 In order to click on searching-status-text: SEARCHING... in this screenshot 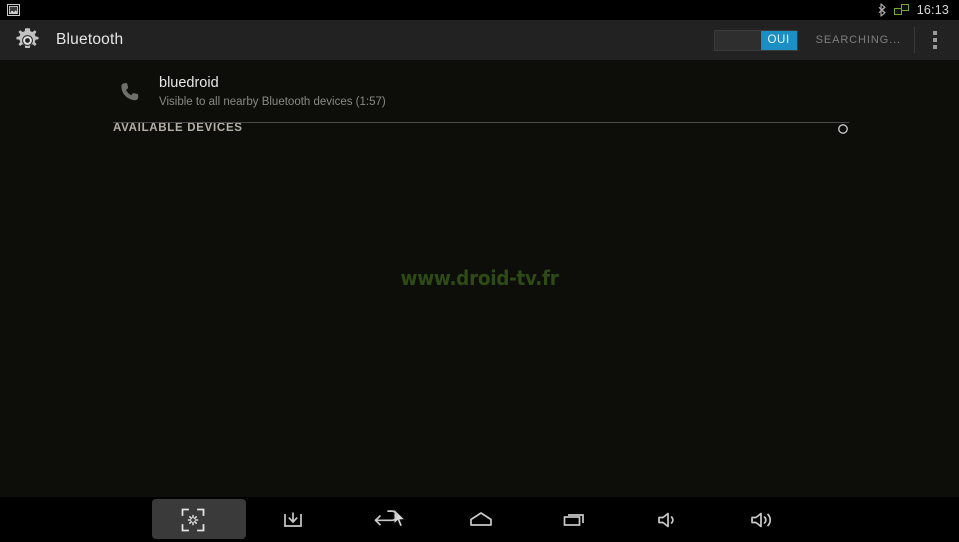, I will do `click(858, 40)`.